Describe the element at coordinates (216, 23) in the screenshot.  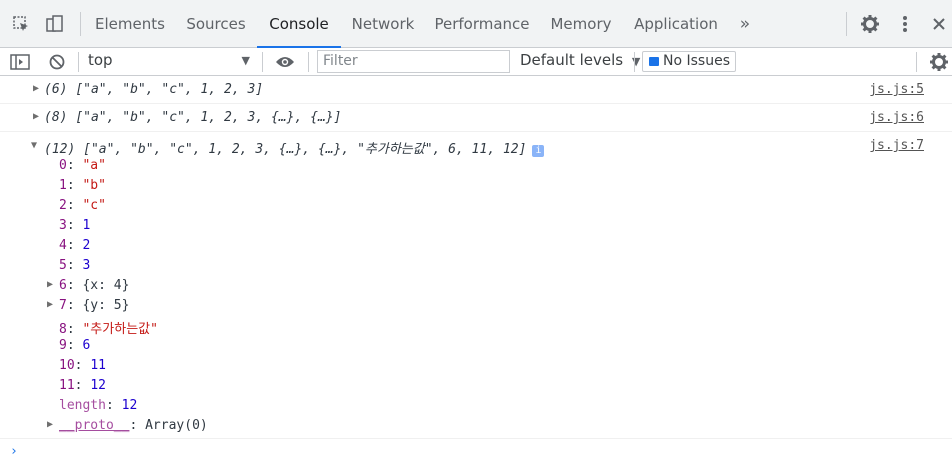
I see `tab-sources: Sources` at that location.